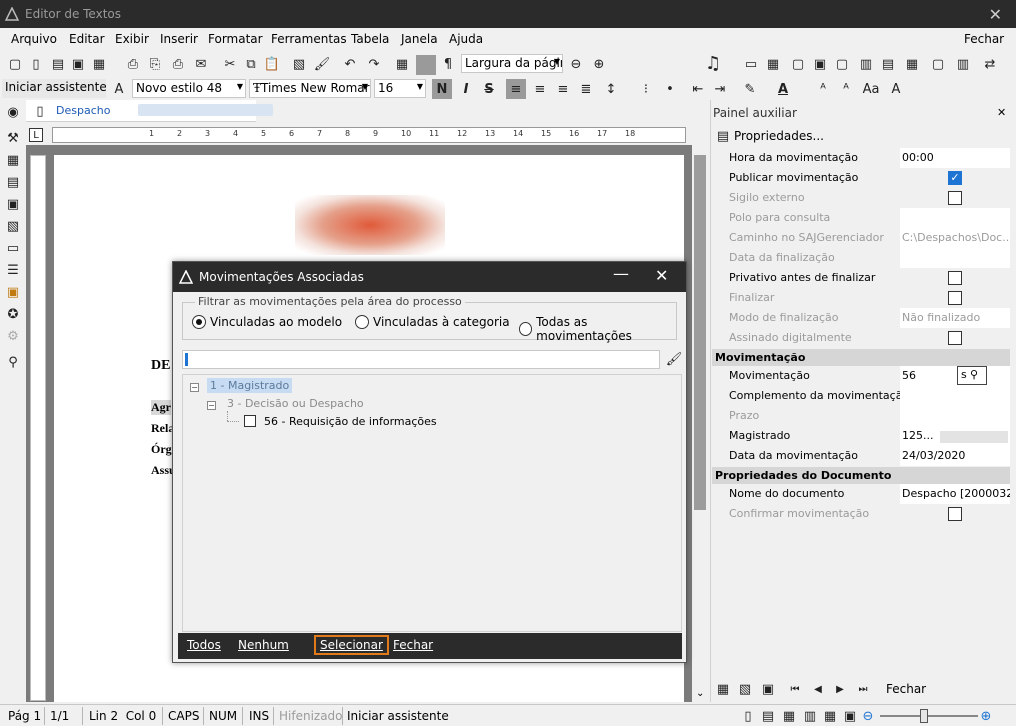 The width and height of the screenshot is (1016, 726). What do you see at coordinates (36, 135) in the screenshot?
I see `tab-stop-icon: L` at bounding box center [36, 135].